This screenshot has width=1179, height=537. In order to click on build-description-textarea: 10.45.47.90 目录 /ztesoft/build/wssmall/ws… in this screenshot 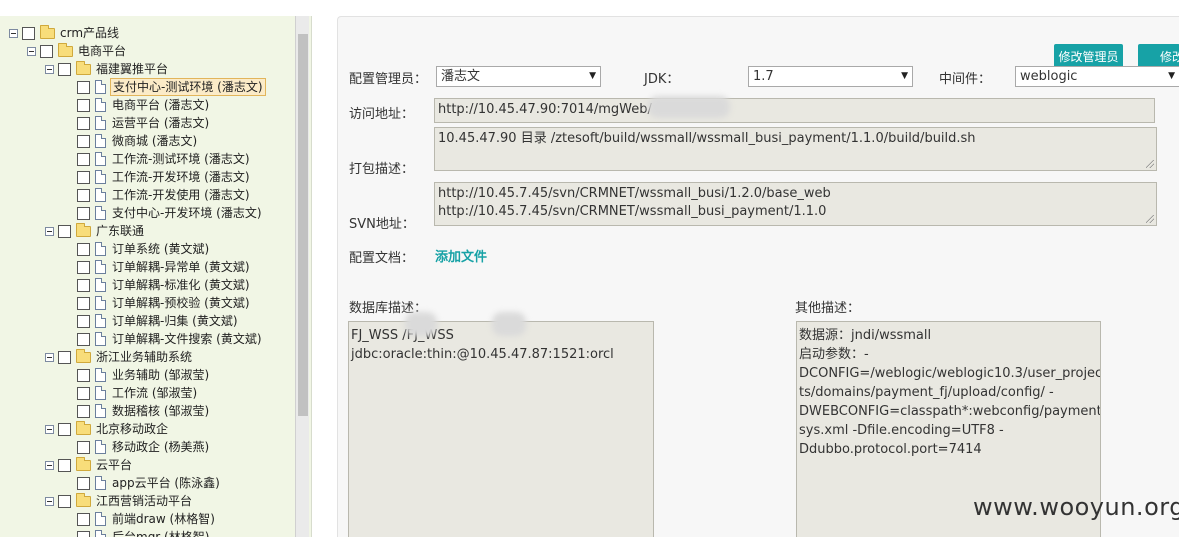, I will do `click(795, 149)`.